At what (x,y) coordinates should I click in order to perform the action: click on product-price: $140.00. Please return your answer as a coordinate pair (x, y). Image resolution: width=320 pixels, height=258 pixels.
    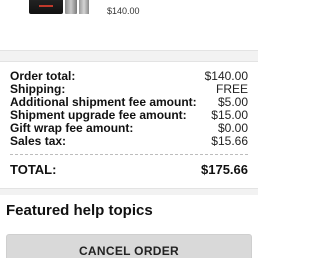
    Looking at the image, I should click on (123, 11).